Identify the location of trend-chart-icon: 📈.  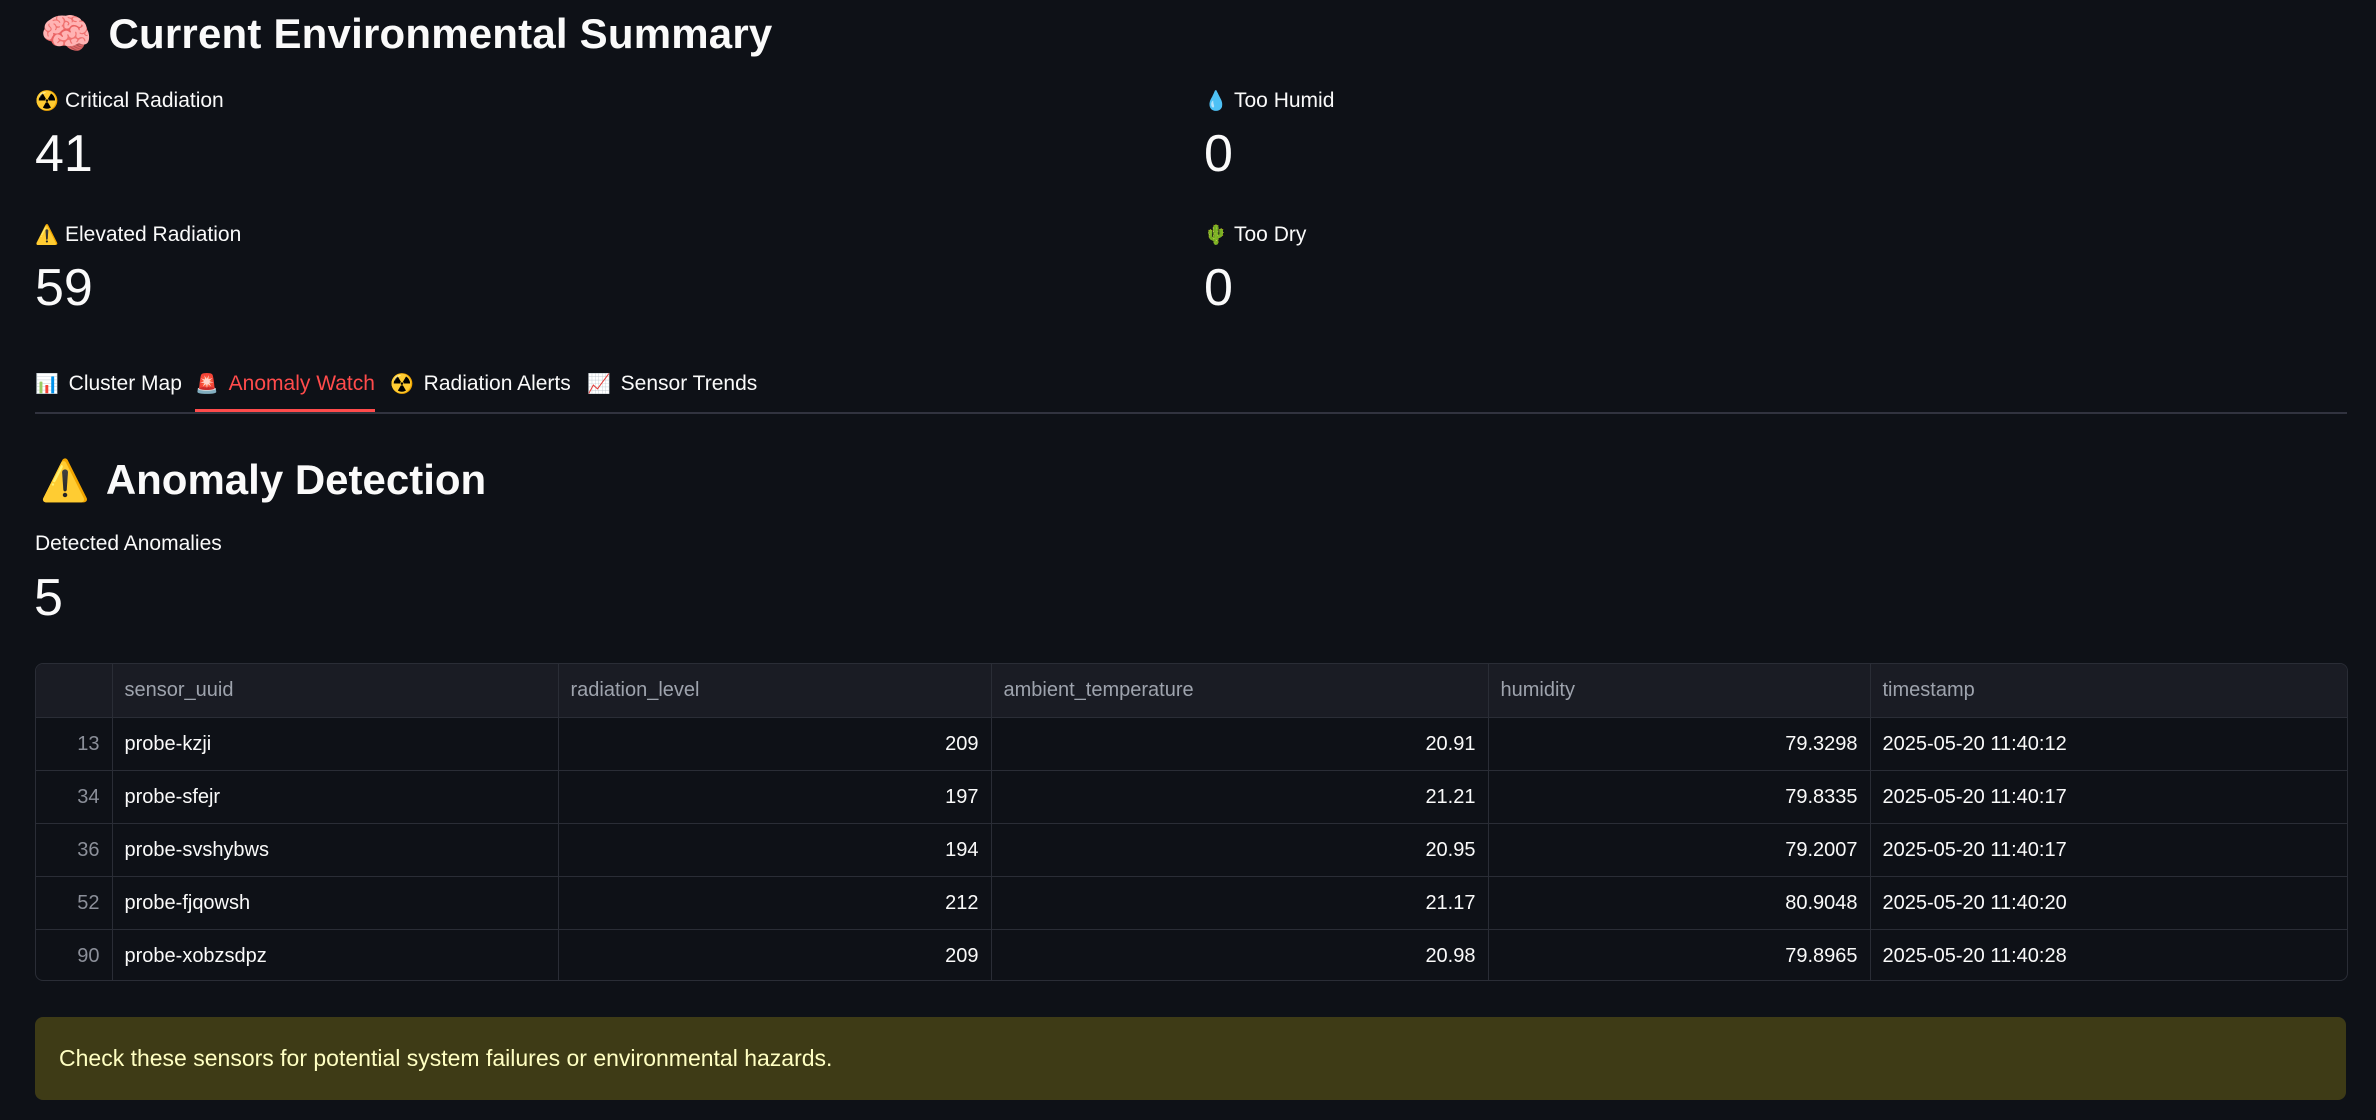
(599, 384).